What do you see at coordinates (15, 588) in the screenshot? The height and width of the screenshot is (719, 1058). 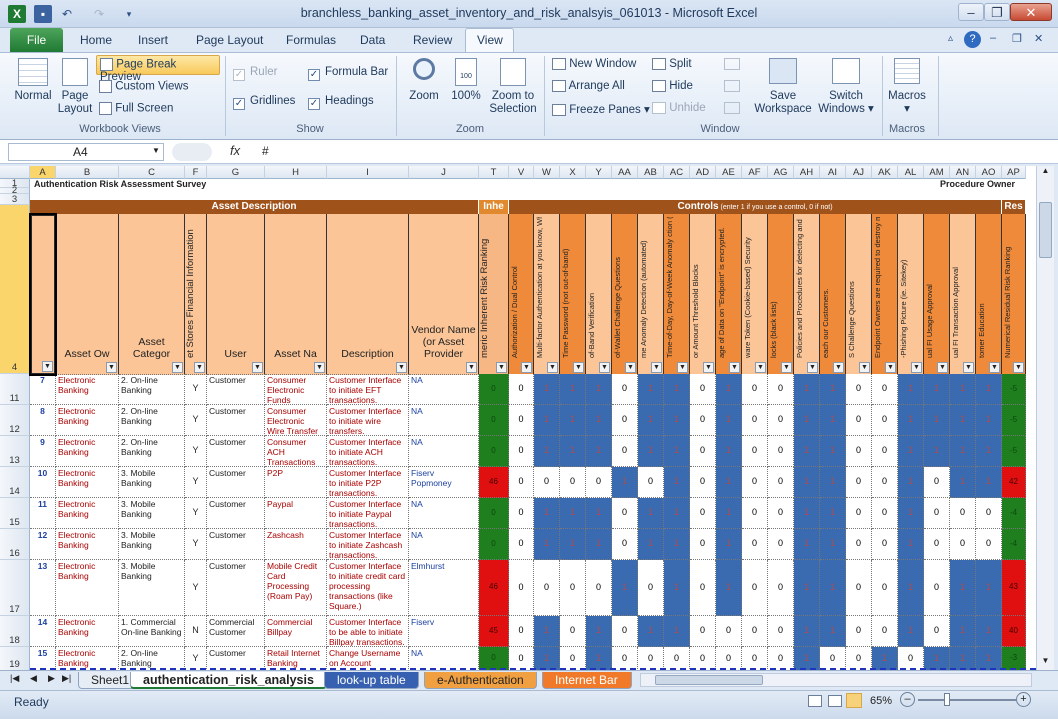 I see `row-header: 17` at bounding box center [15, 588].